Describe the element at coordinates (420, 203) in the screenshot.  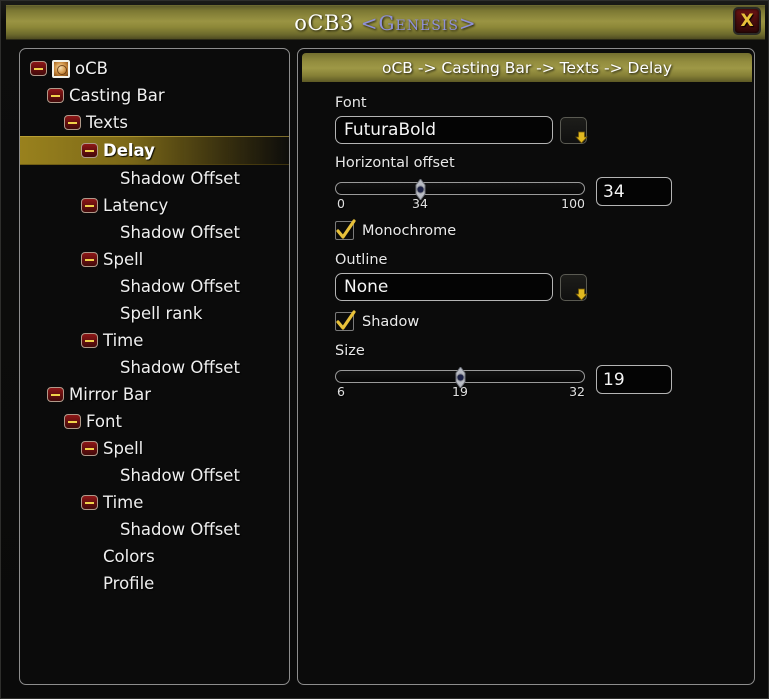
I see `horizontal-offset-current: 34` at that location.